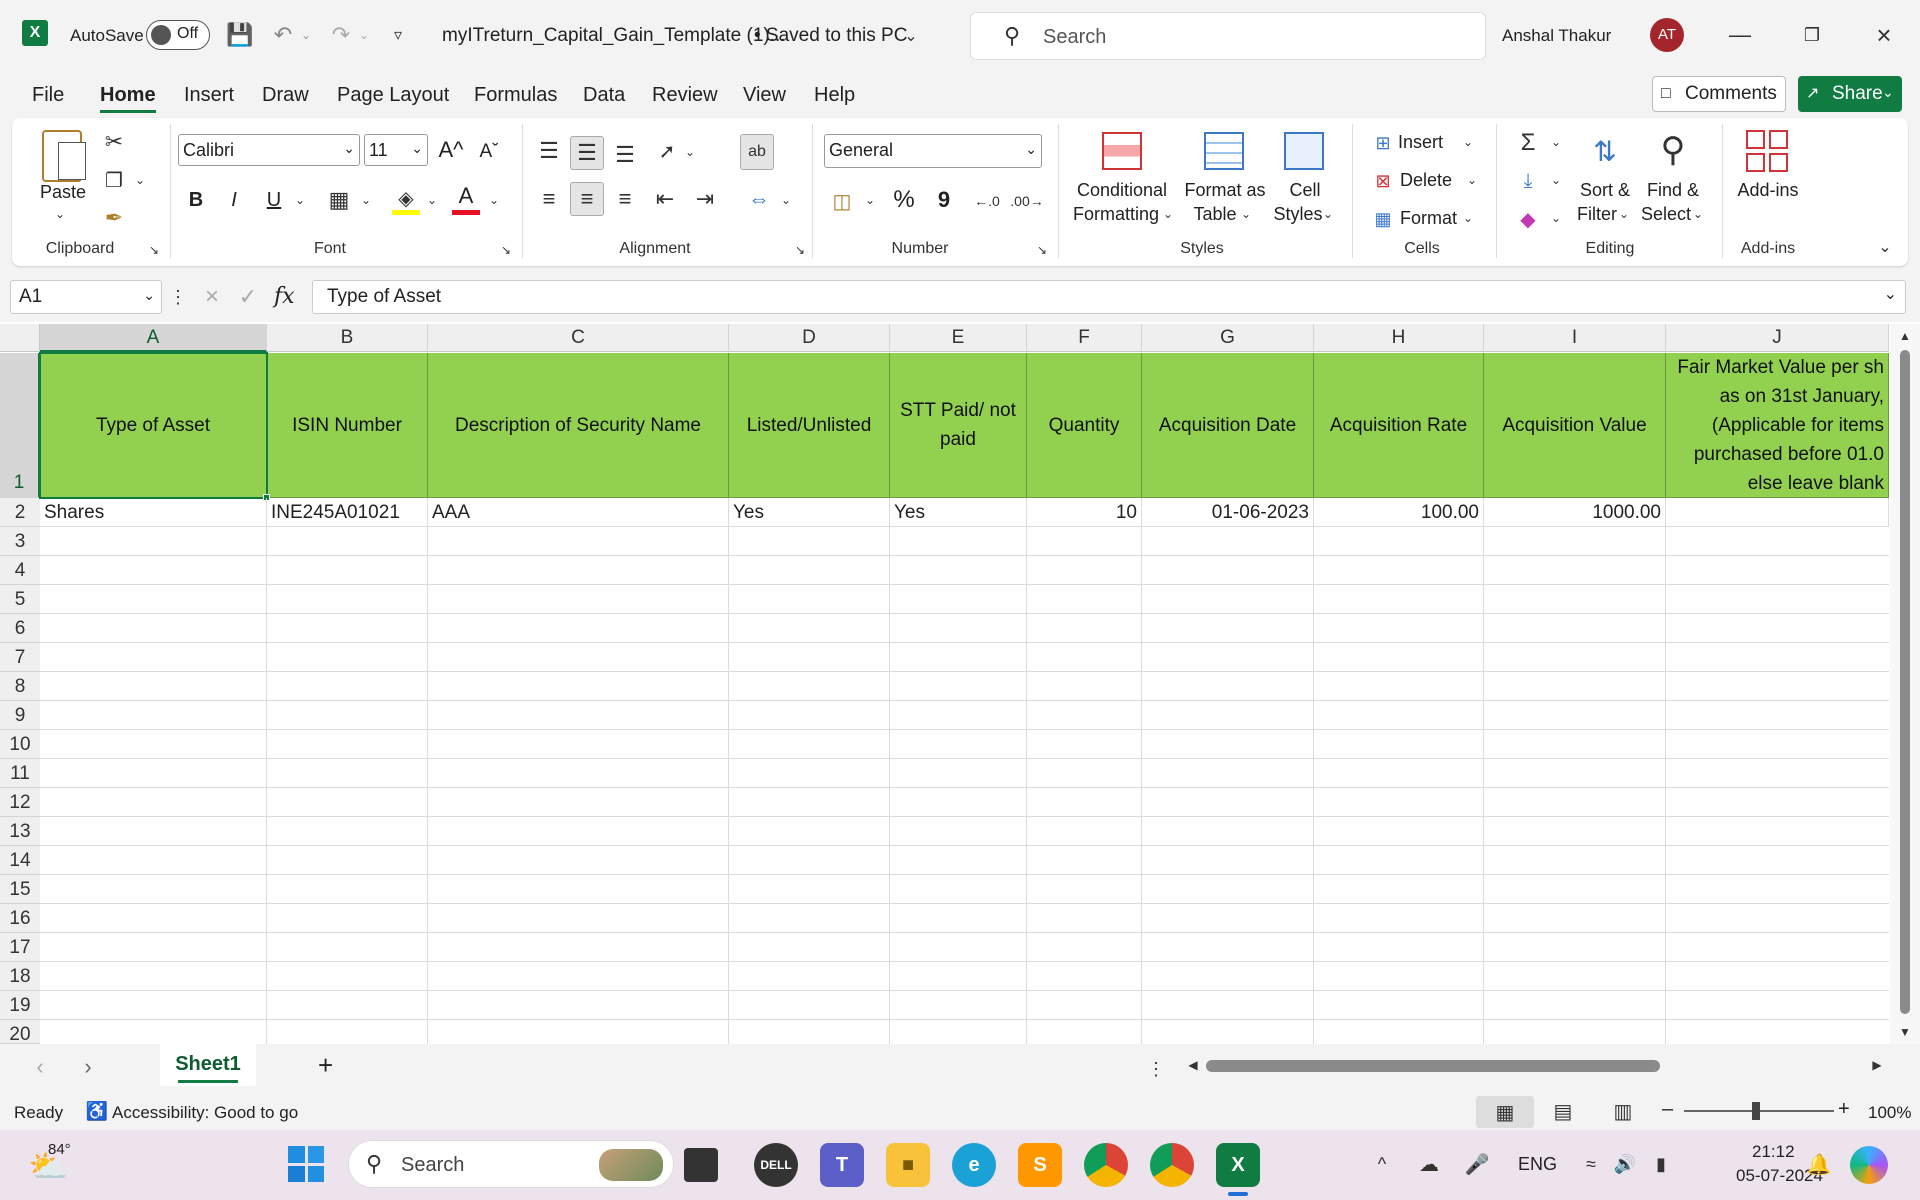  Describe the element at coordinates (1305, 190) in the screenshot. I see `cell-styles-button: Cell` at that location.